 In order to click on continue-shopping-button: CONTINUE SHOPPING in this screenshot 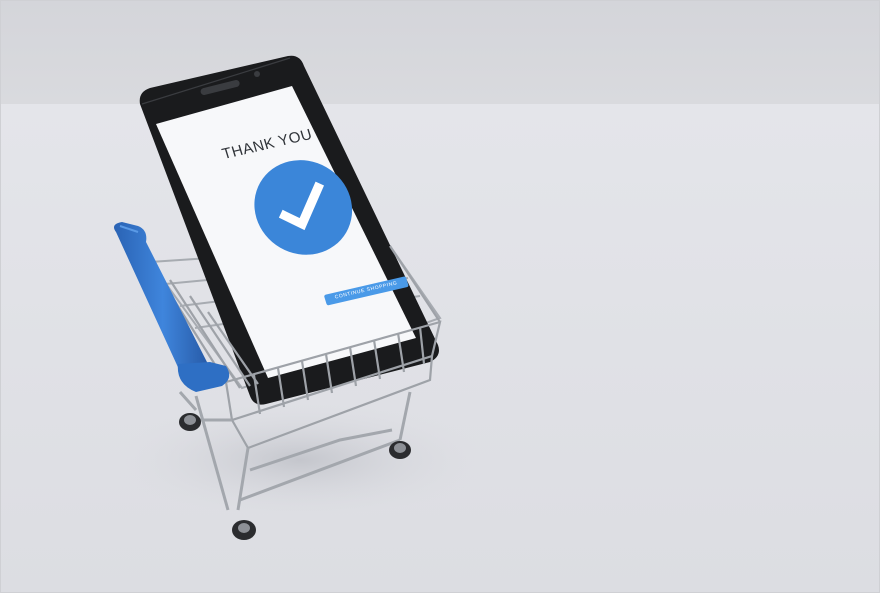, I will do `click(366, 291)`.